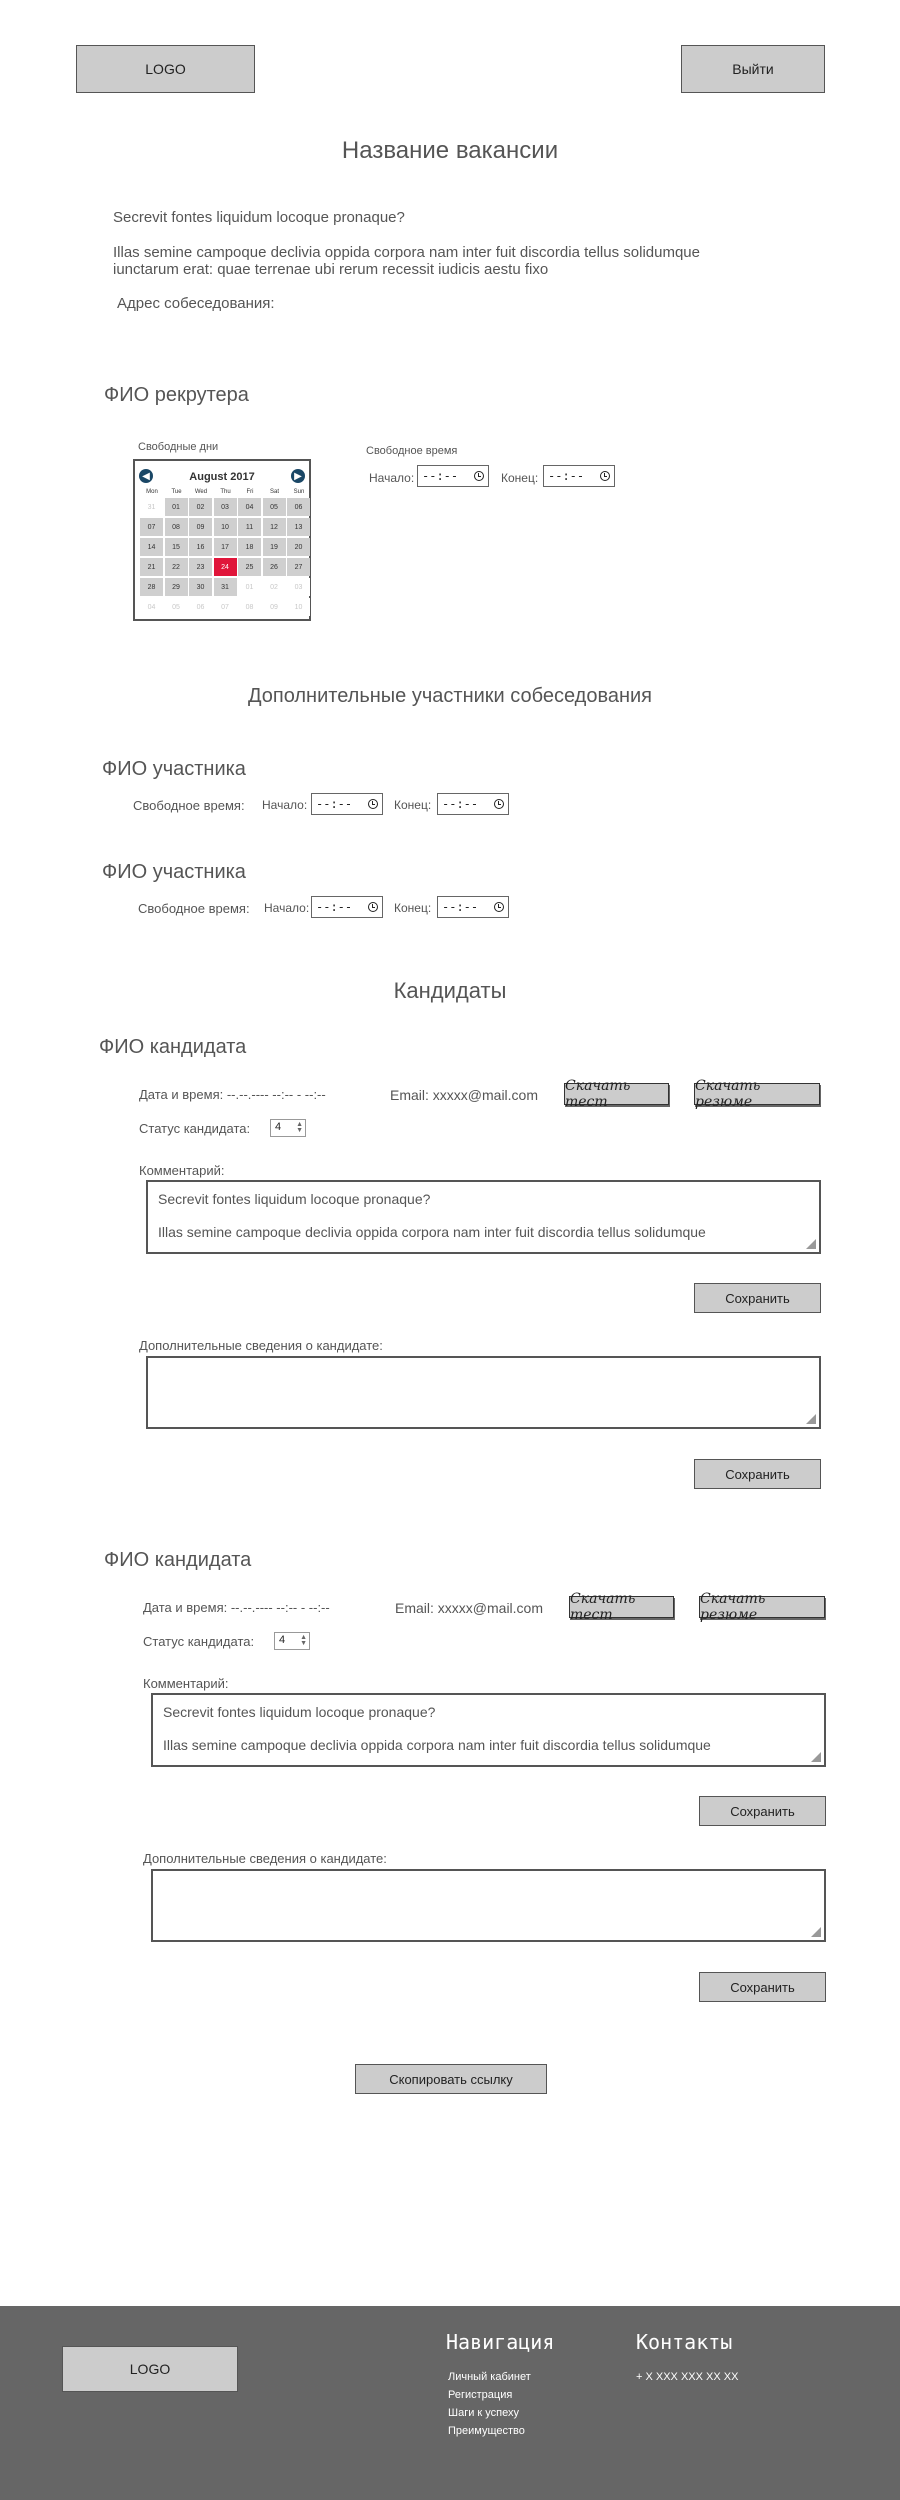  What do you see at coordinates (579, 476) in the screenshot?
I see `recruiter-end-time-input: --:--` at bounding box center [579, 476].